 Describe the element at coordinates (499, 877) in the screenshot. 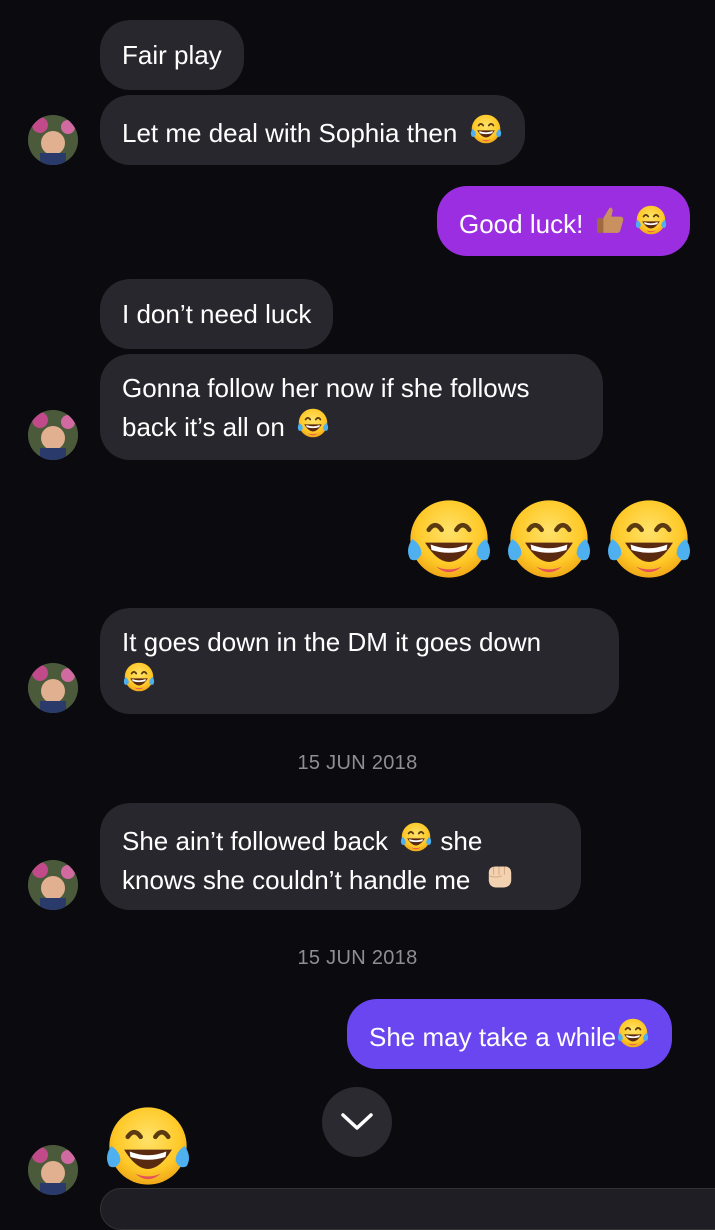

I see `fist-icon` at that location.